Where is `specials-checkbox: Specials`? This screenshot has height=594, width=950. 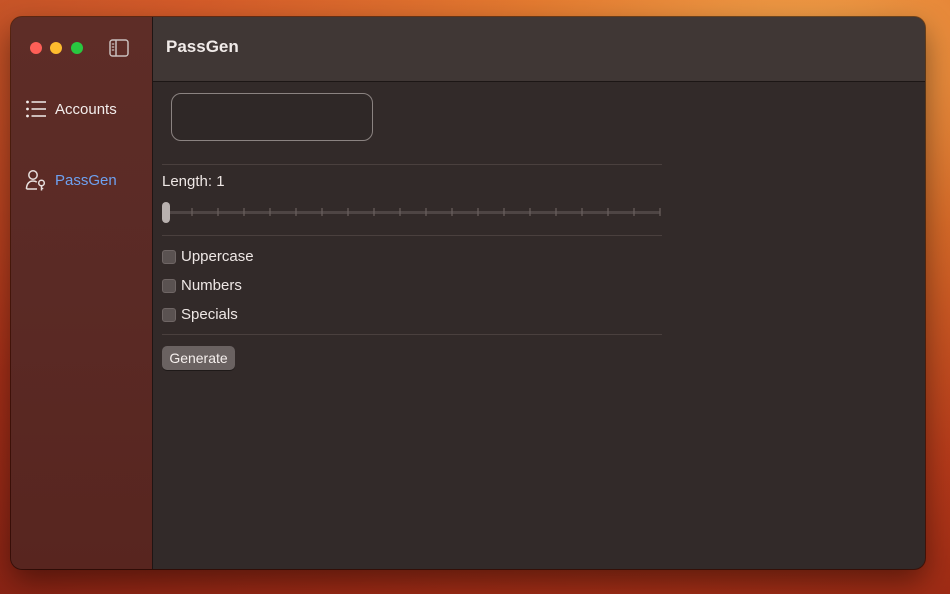 specials-checkbox: Specials is located at coordinates (200, 314).